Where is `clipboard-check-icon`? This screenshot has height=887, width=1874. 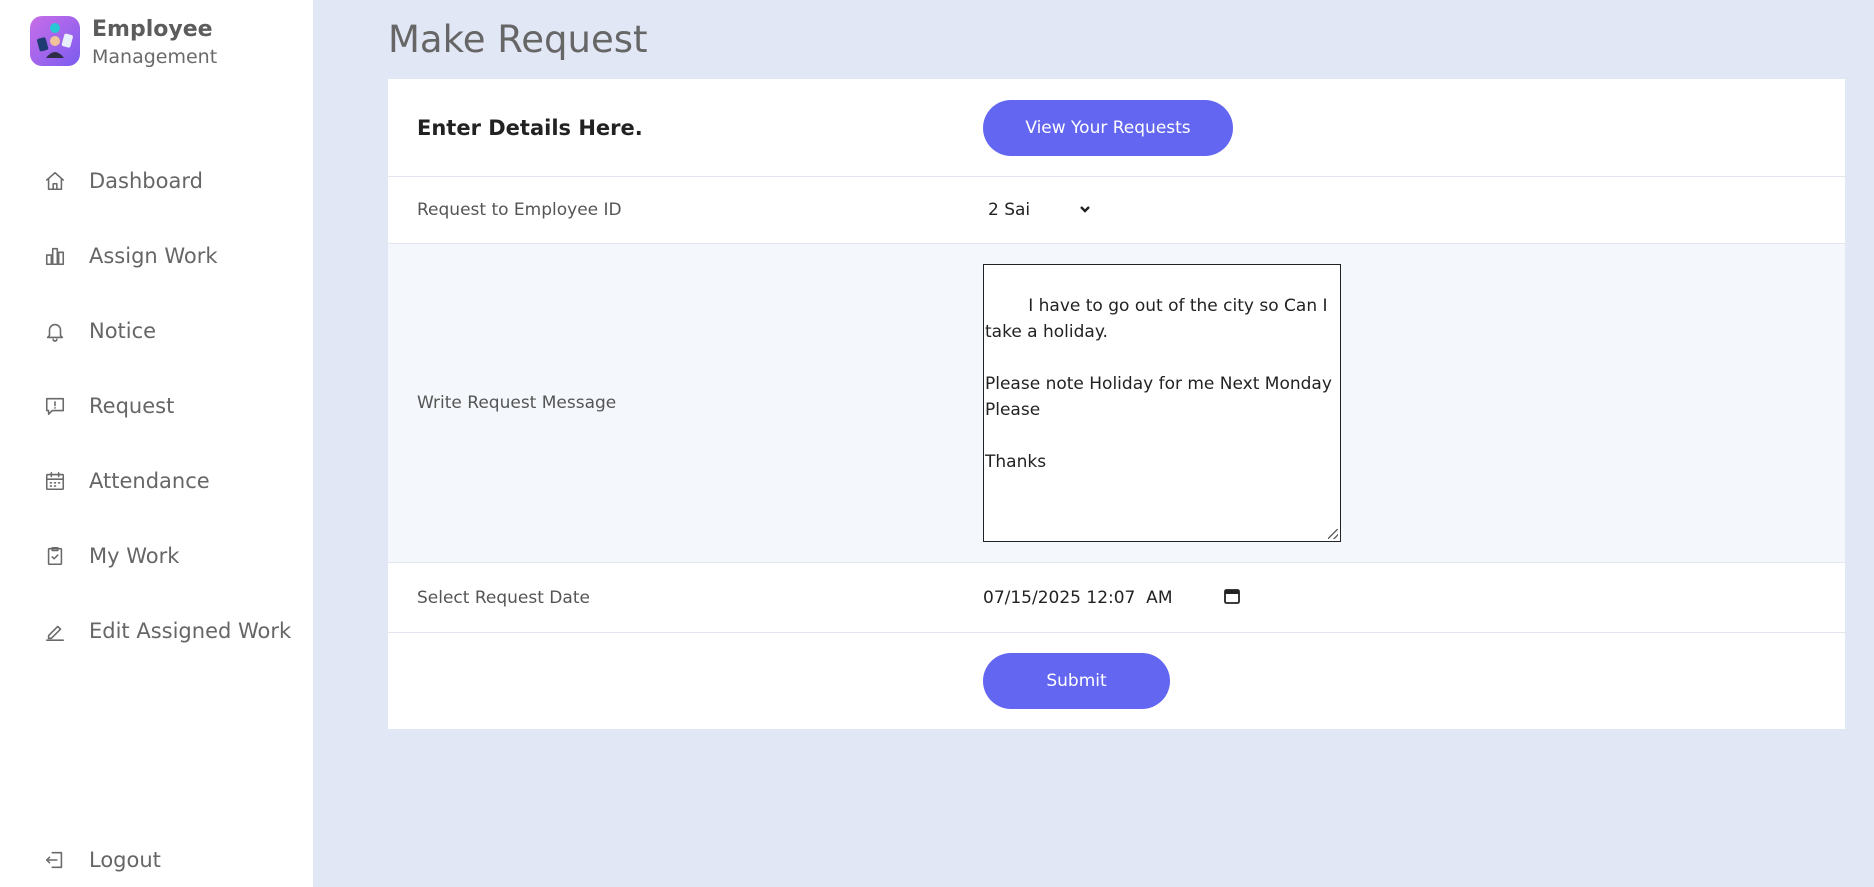 clipboard-check-icon is located at coordinates (55, 556).